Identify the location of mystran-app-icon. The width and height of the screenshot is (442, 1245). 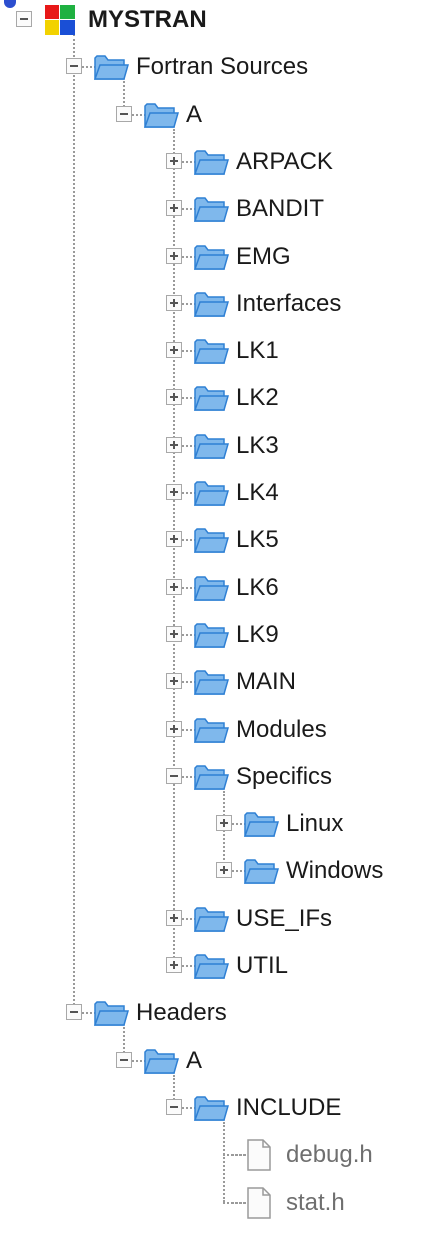
(60, 22).